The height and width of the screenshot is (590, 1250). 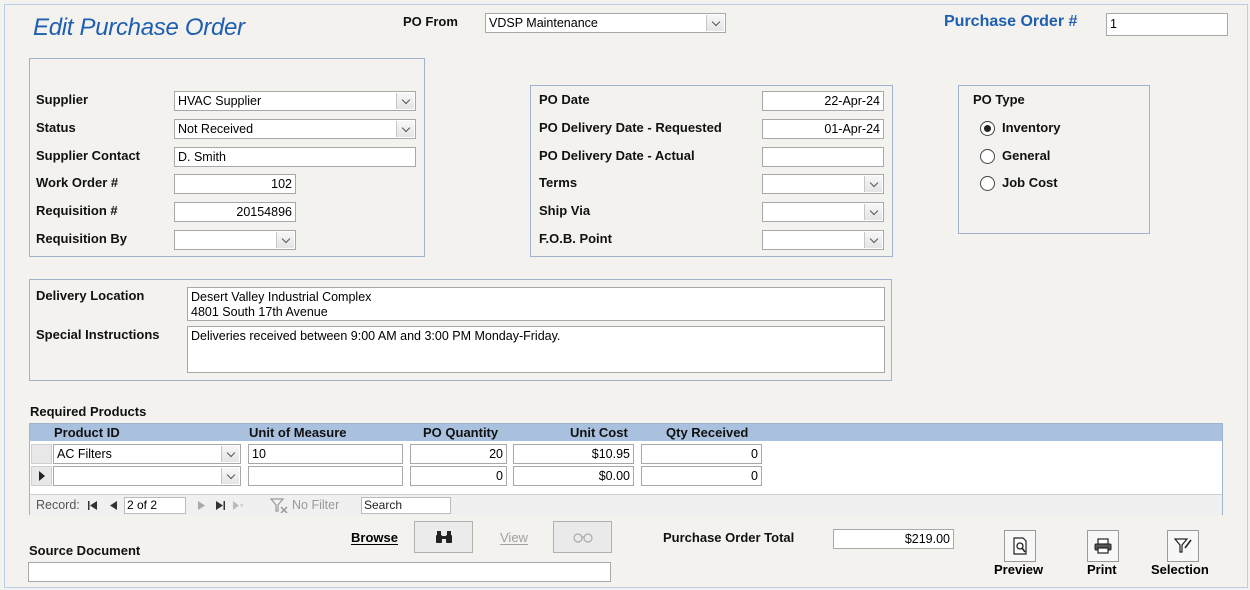 What do you see at coordinates (56, 127) in the screenshot?
I see `status-label: Status` at bounding box center [56, 127].